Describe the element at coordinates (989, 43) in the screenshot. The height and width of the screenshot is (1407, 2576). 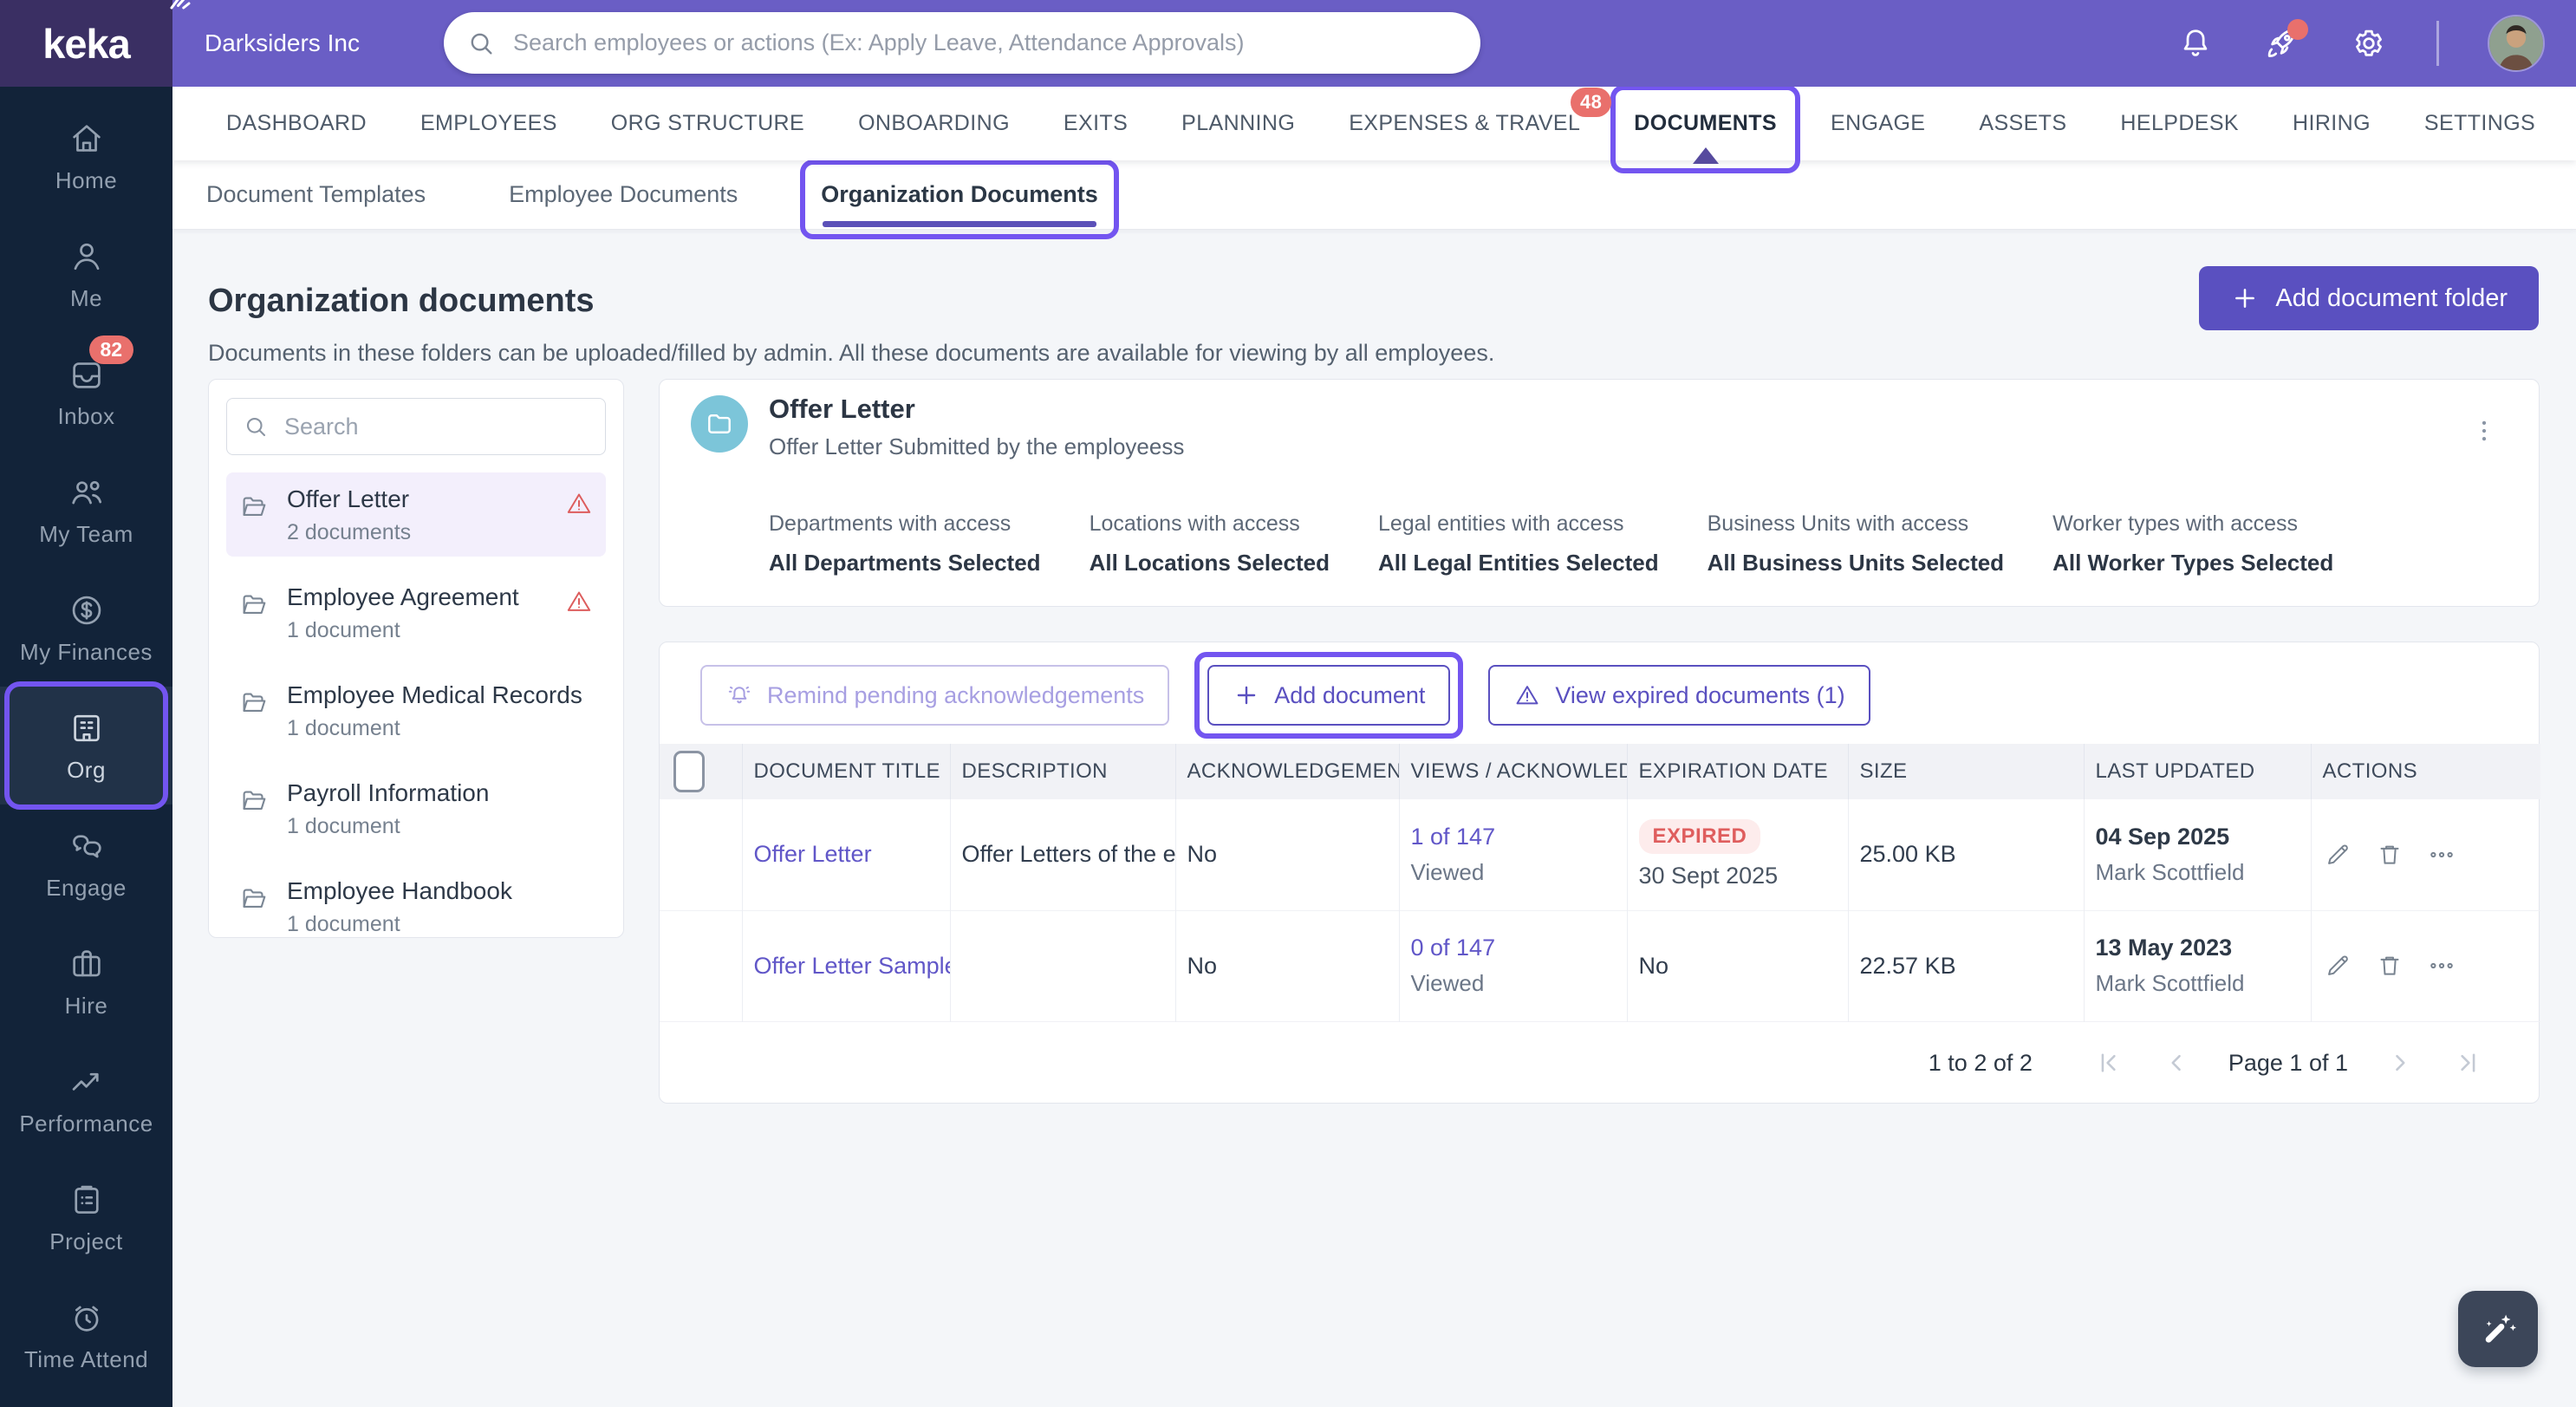
I see `global-search-input` at that location.